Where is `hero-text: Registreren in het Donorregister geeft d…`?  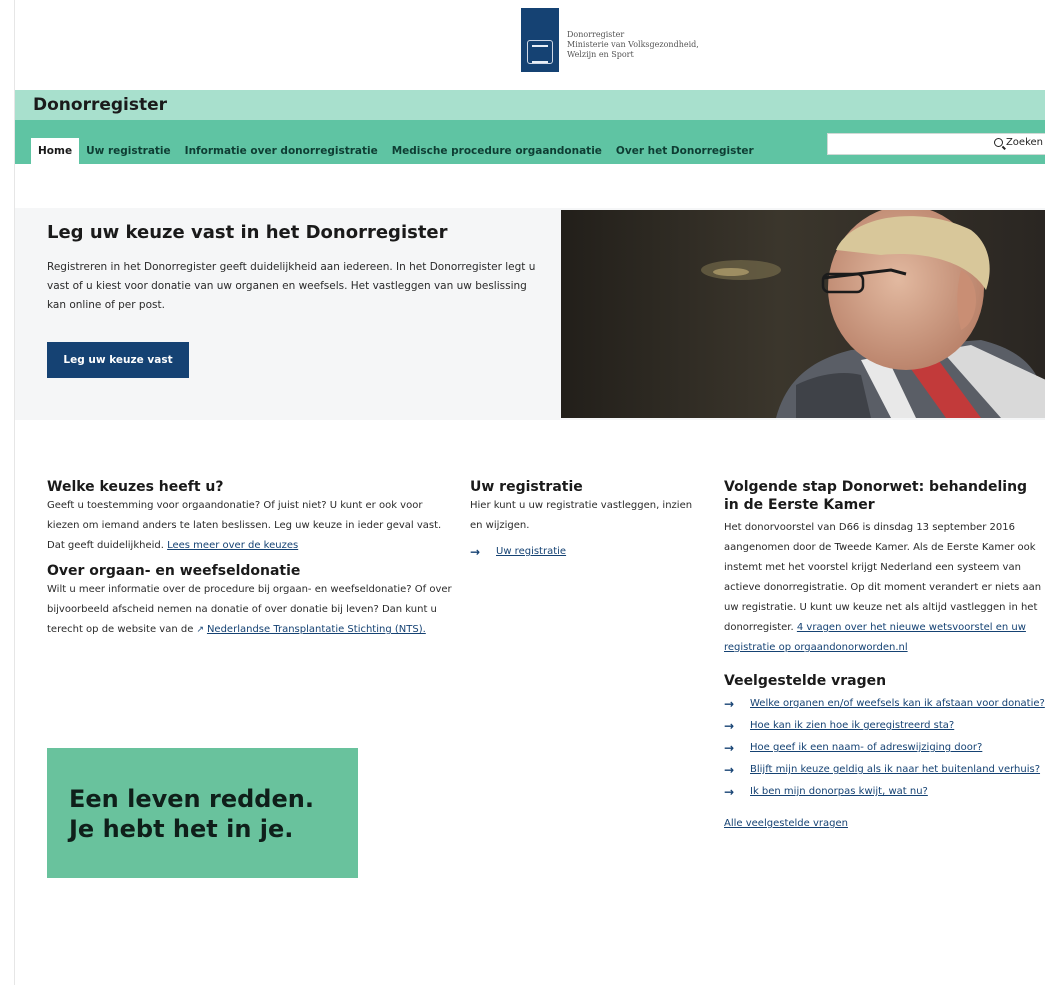 hero-text: Registreren in het Donorregister geeft d… is located at coordinates (291, 286).